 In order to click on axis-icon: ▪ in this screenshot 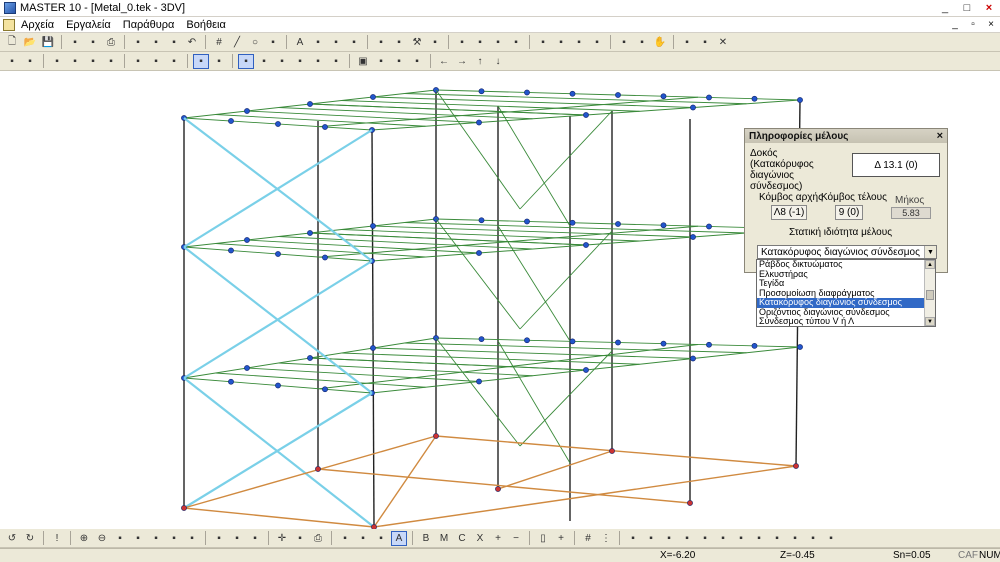, I will do `click(255, 538)`.